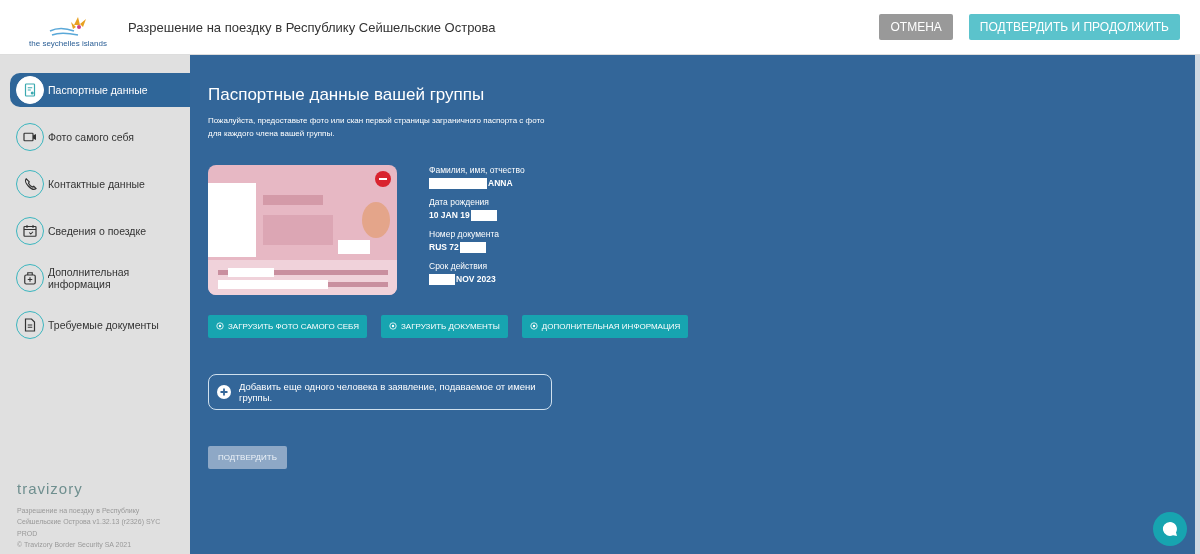 This screenshot has width=1200, height=554. What do you see at coordinates (100, 325) in the screenshot?
I see `sidebar-item: Требуемые документы` at bounding box center [100, 325].